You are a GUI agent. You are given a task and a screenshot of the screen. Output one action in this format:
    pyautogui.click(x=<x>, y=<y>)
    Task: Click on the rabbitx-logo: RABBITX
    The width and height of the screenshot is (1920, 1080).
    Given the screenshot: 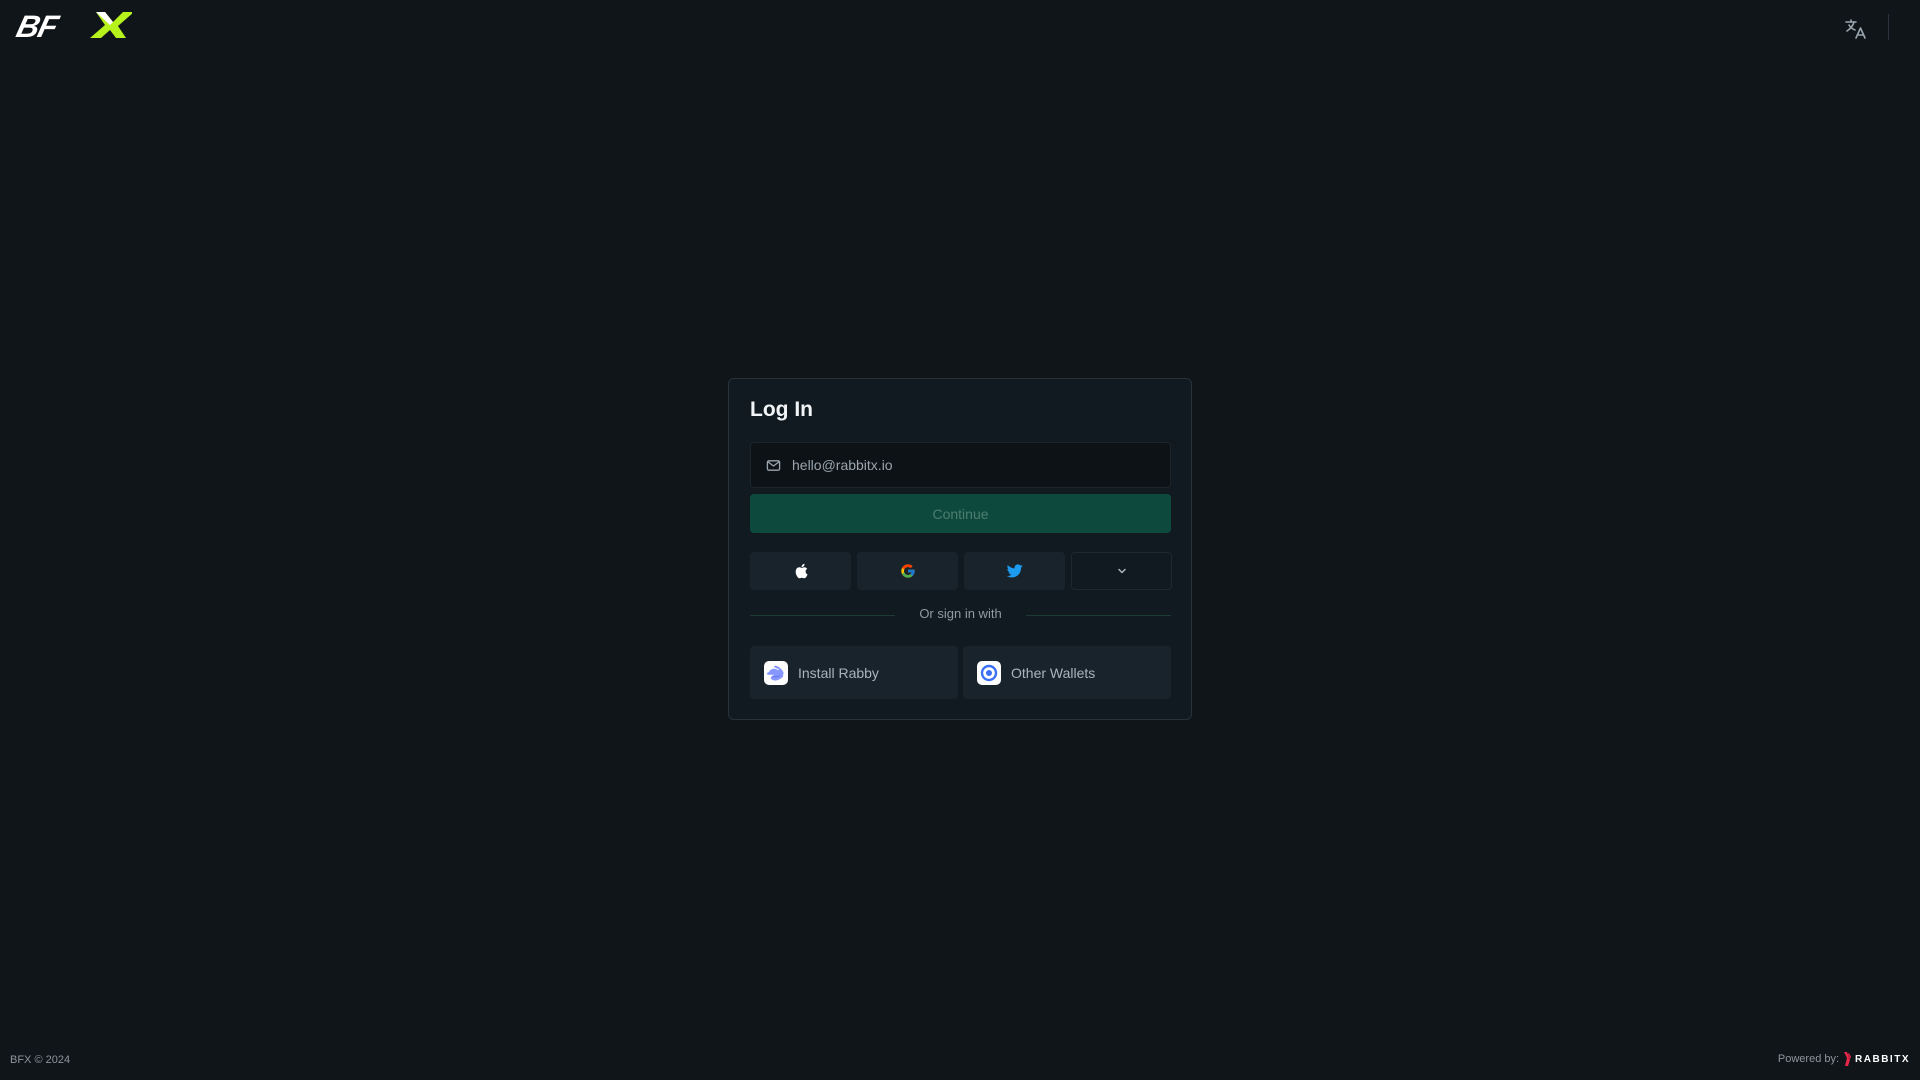 What is the action you would take?
    pyautogui.click(x=1876, y=1059)
    